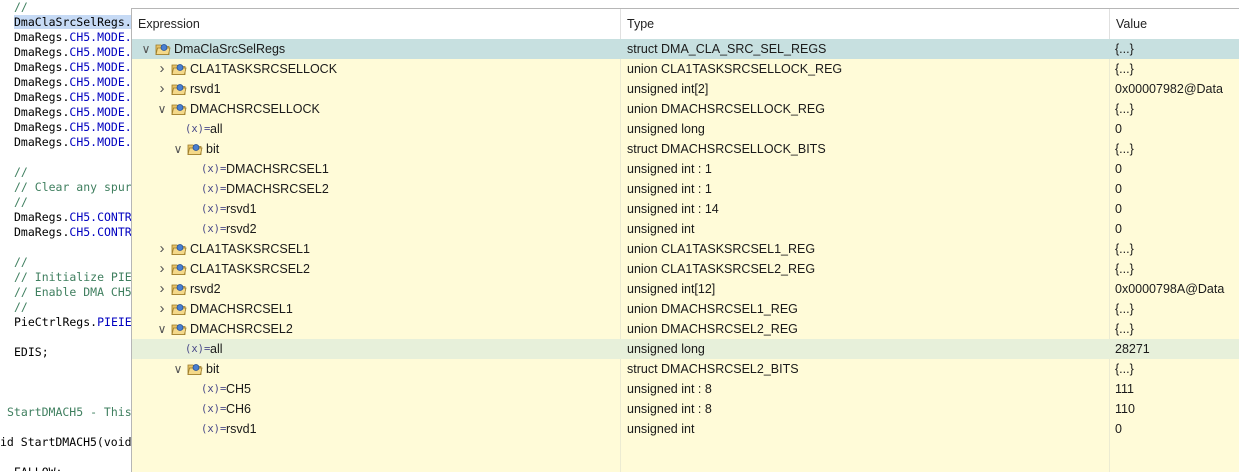 The height and width of the screenshot is (472, 1239). What do you see at coordinates (721, 249) in the screenshot?
I see `expression-type: union CLA1TASKSRCSEL1_REG` at bounding box center [721, 249].